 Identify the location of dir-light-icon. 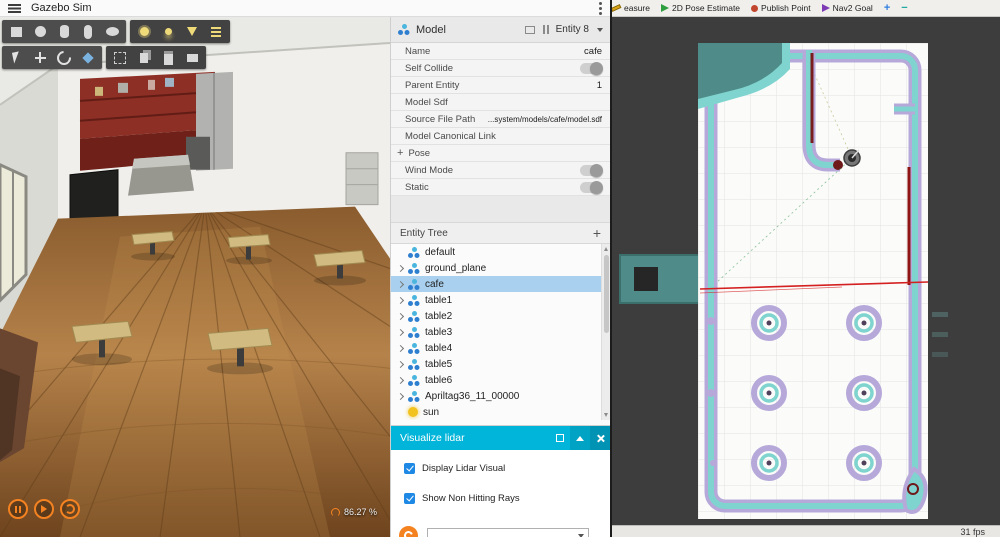
(216, 31).